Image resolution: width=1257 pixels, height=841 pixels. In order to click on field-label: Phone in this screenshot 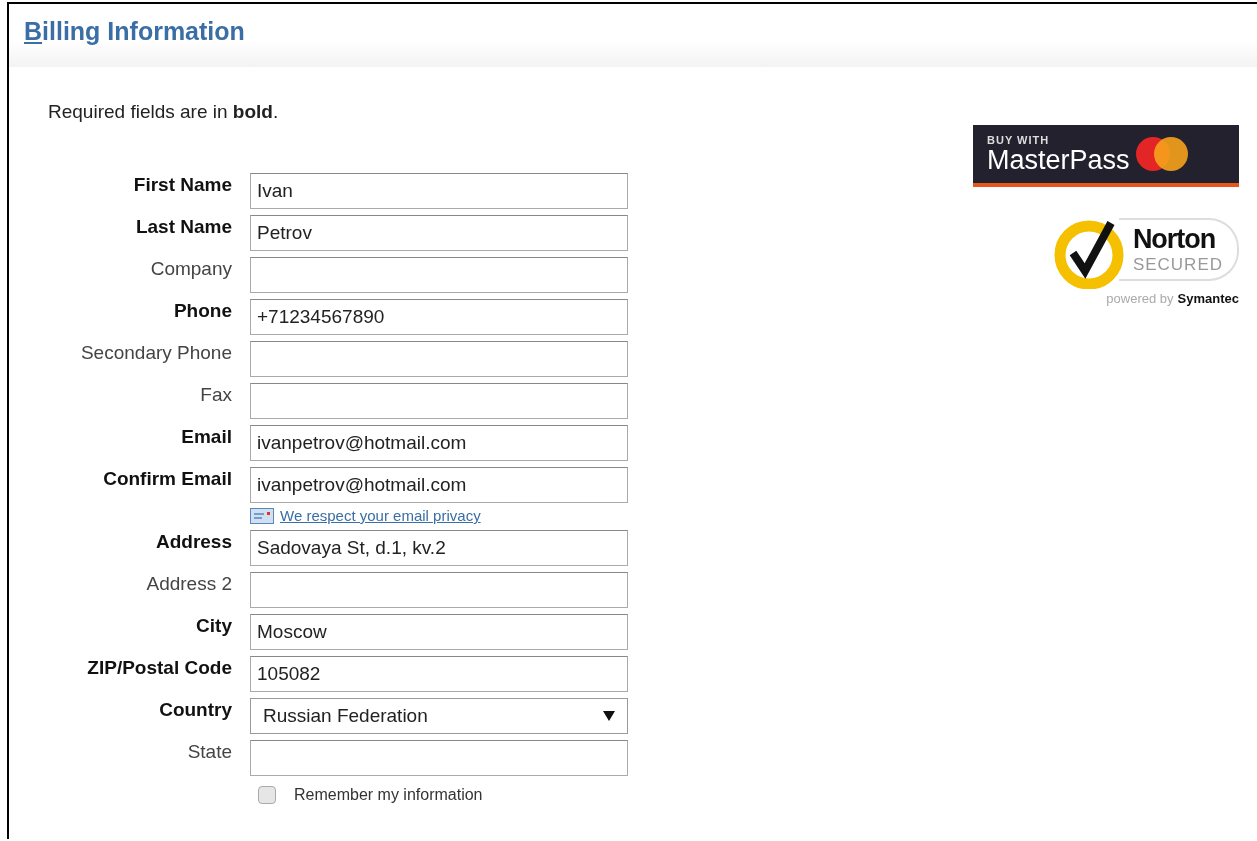, I will do `click(202, 310)`.